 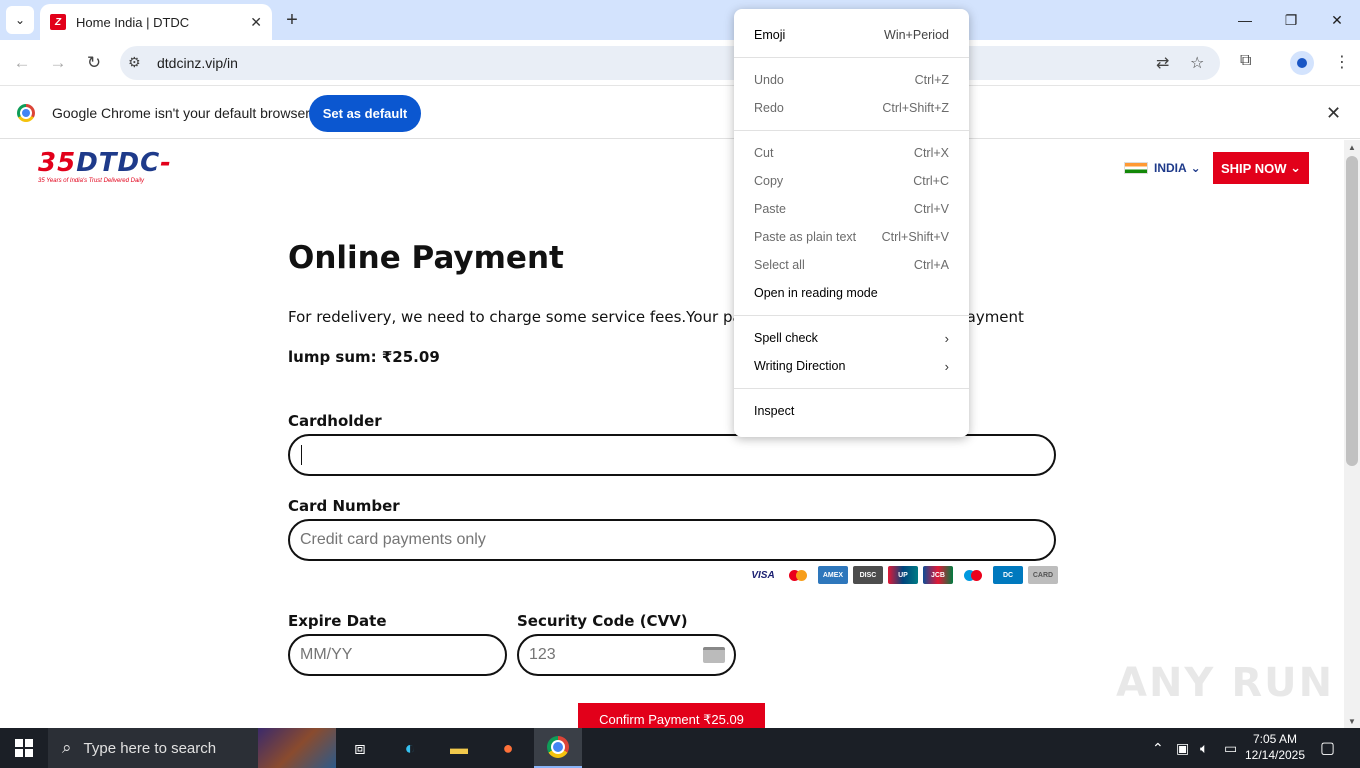 What do you see at coordinates (1352, 147) in the screenshot?
I see `scroll-up-arrow-icon: ▲` at bounding box center [1352, 147].